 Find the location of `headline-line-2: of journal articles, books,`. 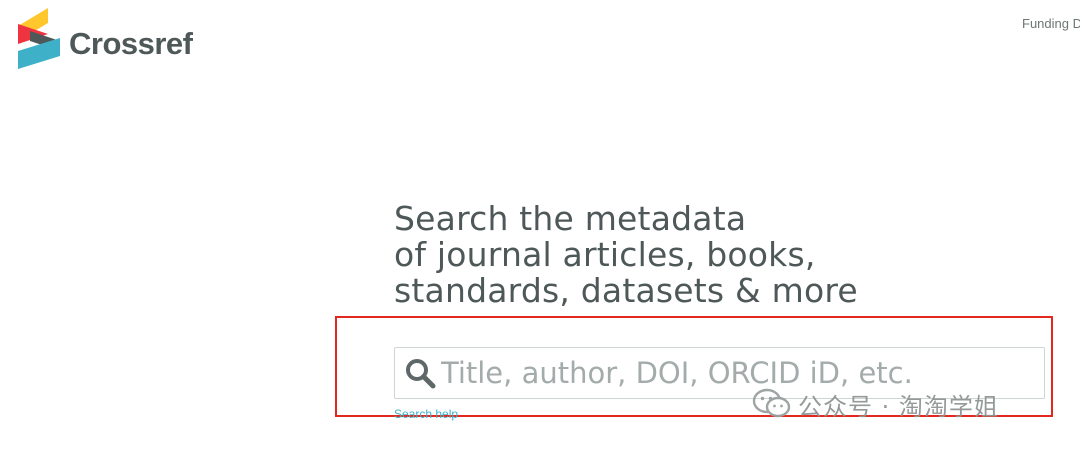

headline-line-2: of journal articles, books, is located at coordinates (605, 254).